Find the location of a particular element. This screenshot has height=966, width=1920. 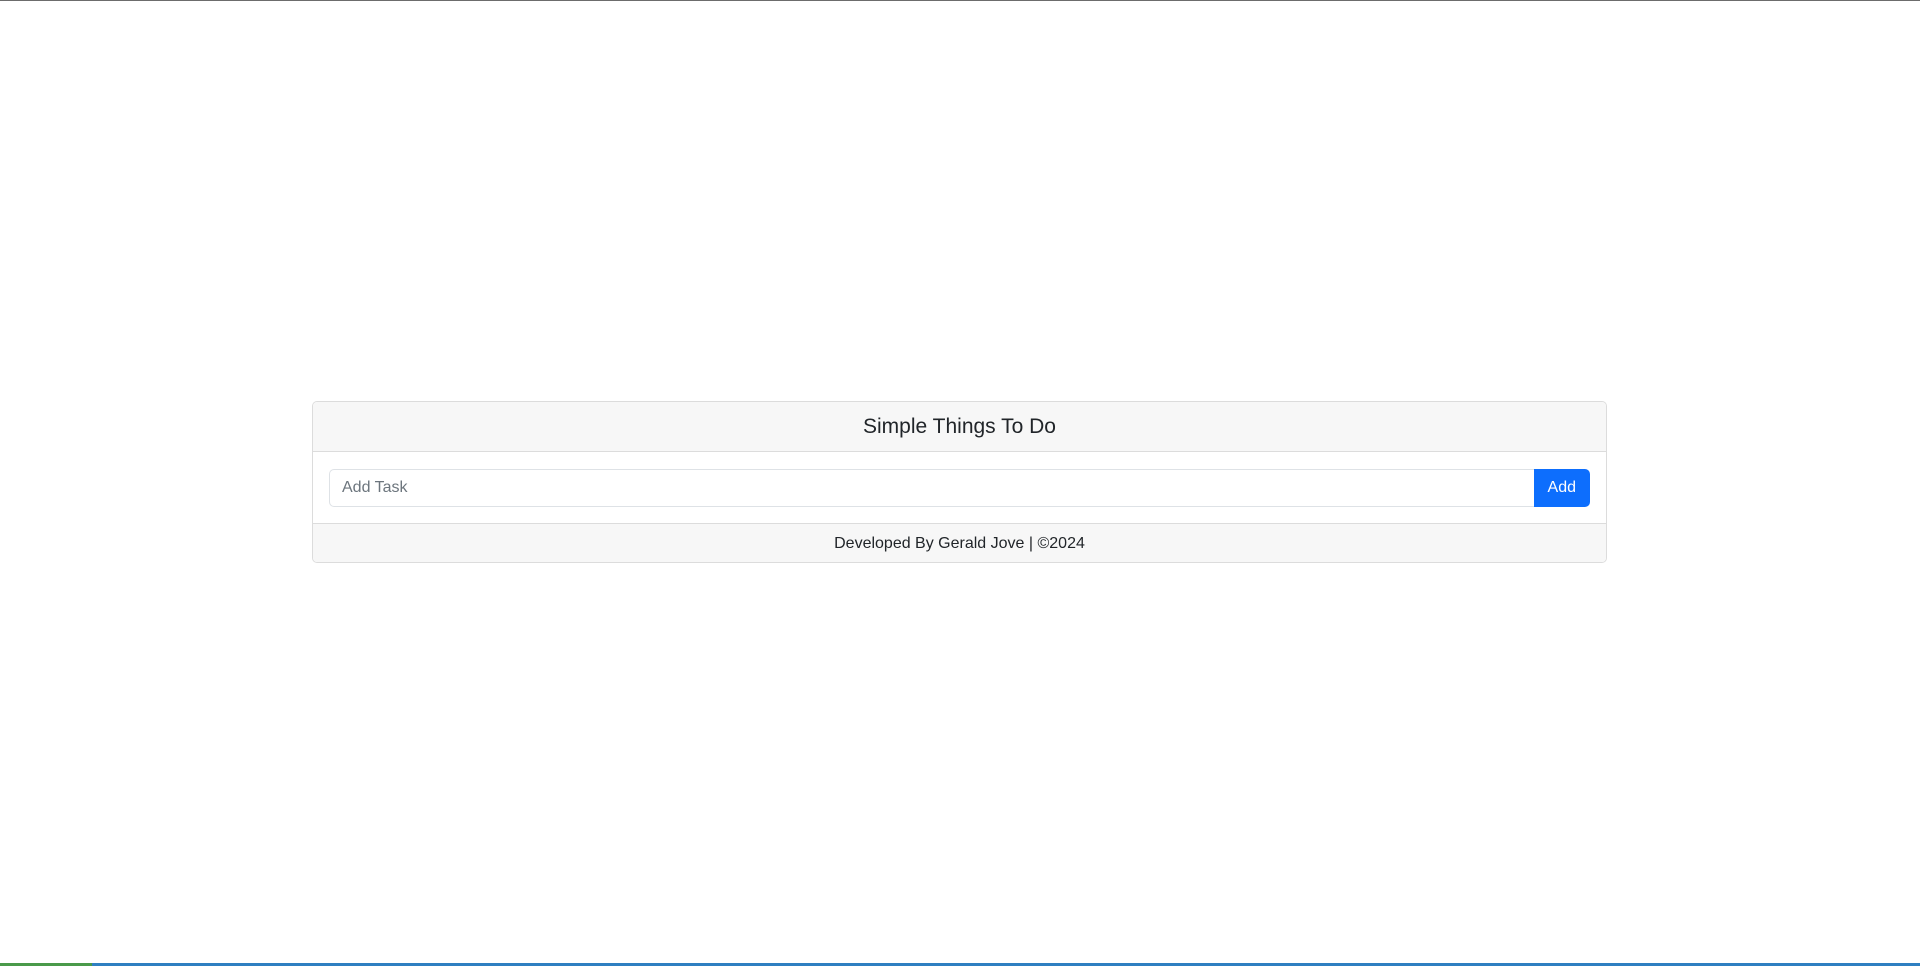

card-footer: Developed By Gerald Jove | ©2024 is located at coordinates (959, 542).